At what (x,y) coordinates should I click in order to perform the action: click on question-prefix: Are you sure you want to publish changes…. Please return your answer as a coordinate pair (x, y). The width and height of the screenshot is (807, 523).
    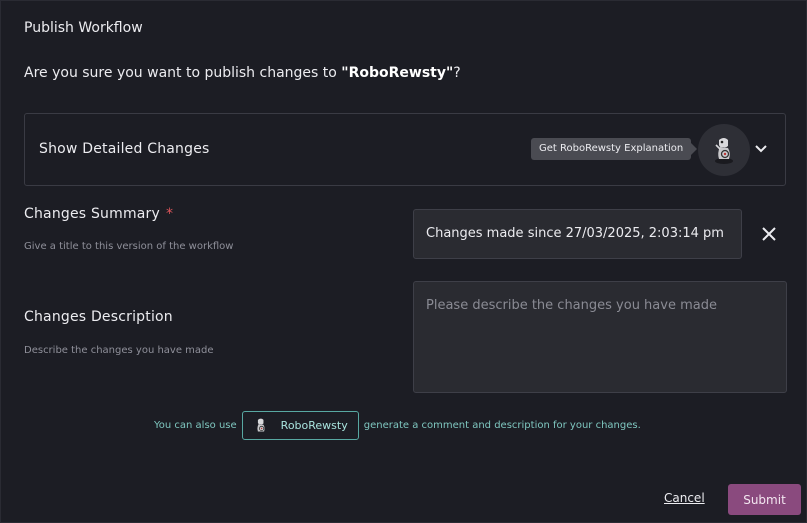
    Looking at the image, I should click on (183, 73).